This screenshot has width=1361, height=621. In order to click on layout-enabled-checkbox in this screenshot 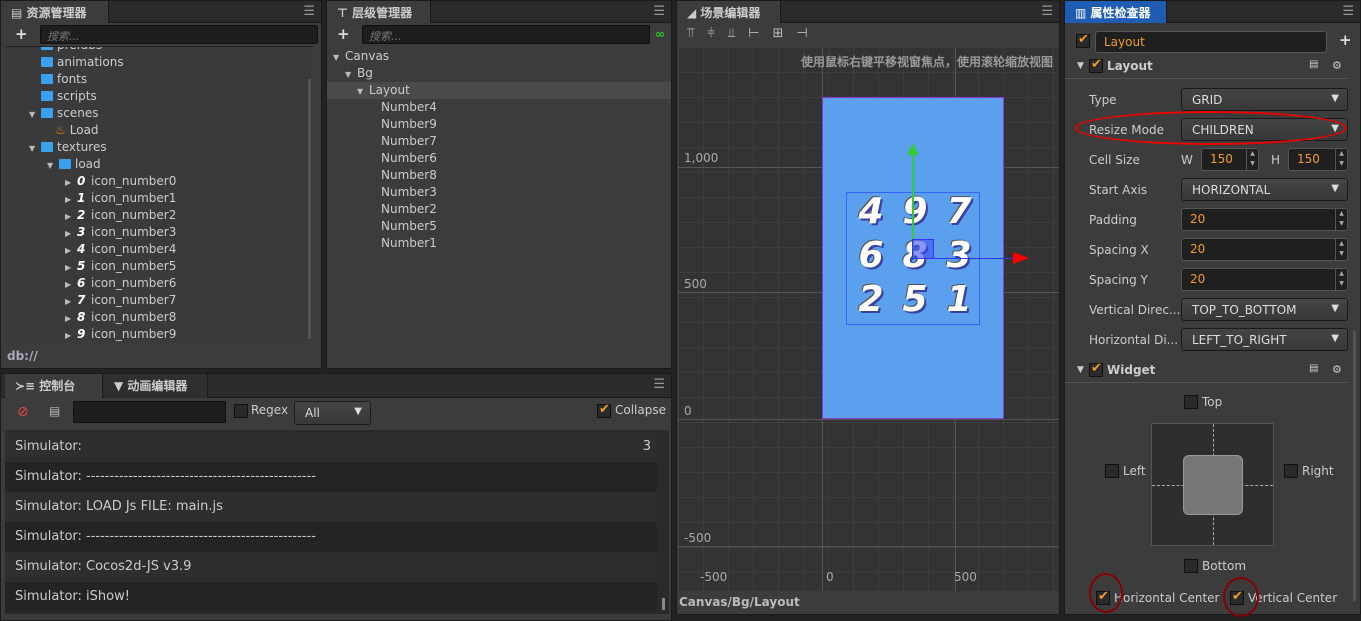, I will do `click(1096, 65)`.